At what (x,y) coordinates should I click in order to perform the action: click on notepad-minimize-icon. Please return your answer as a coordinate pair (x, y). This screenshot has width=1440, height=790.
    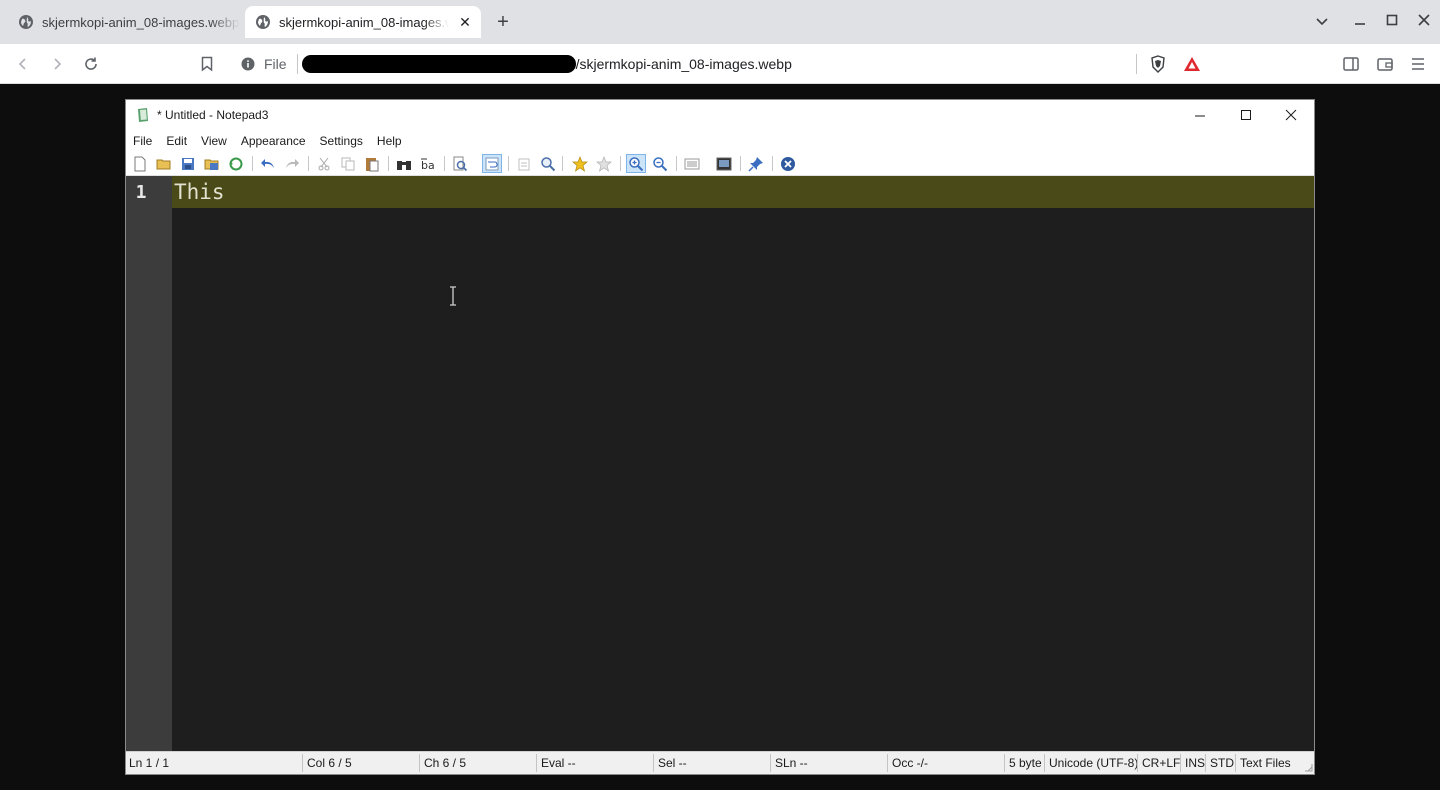
    Looking at the image, I should click on (1200, 115).